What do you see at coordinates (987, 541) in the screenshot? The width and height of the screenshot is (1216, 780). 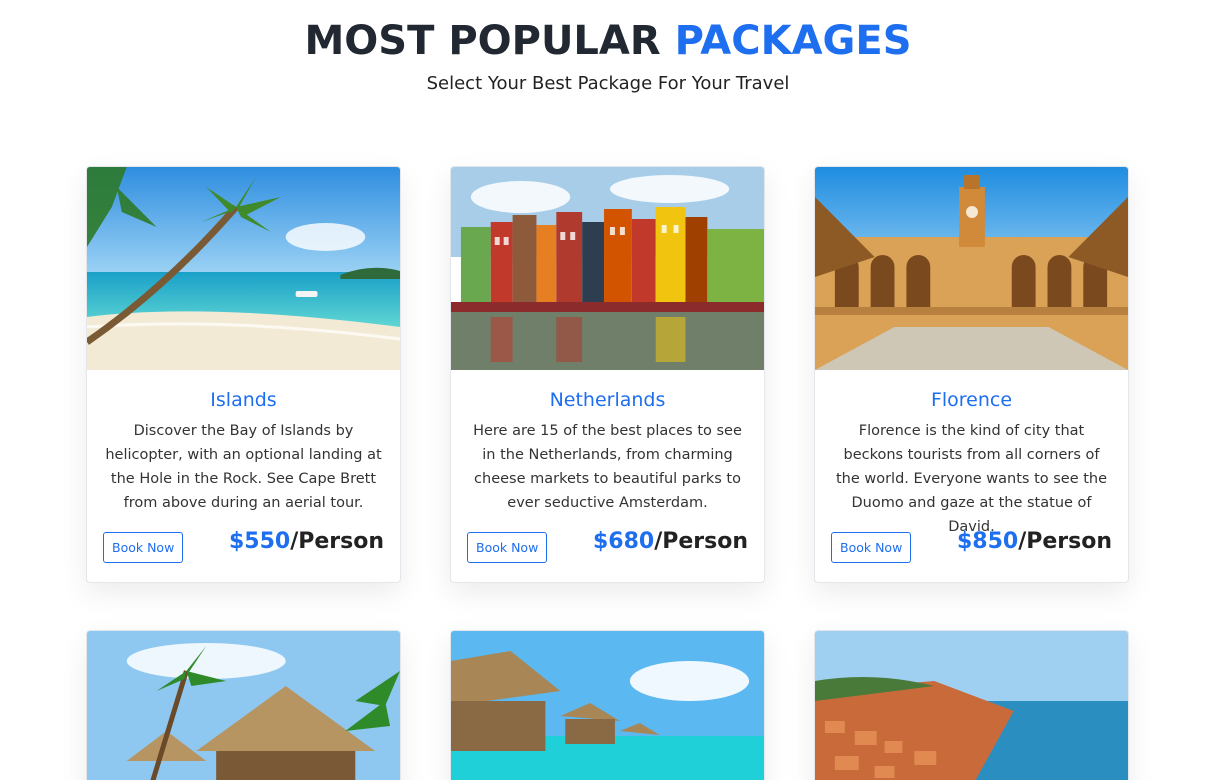 I see `price-amount: $850` at bounding box center [987, 541].